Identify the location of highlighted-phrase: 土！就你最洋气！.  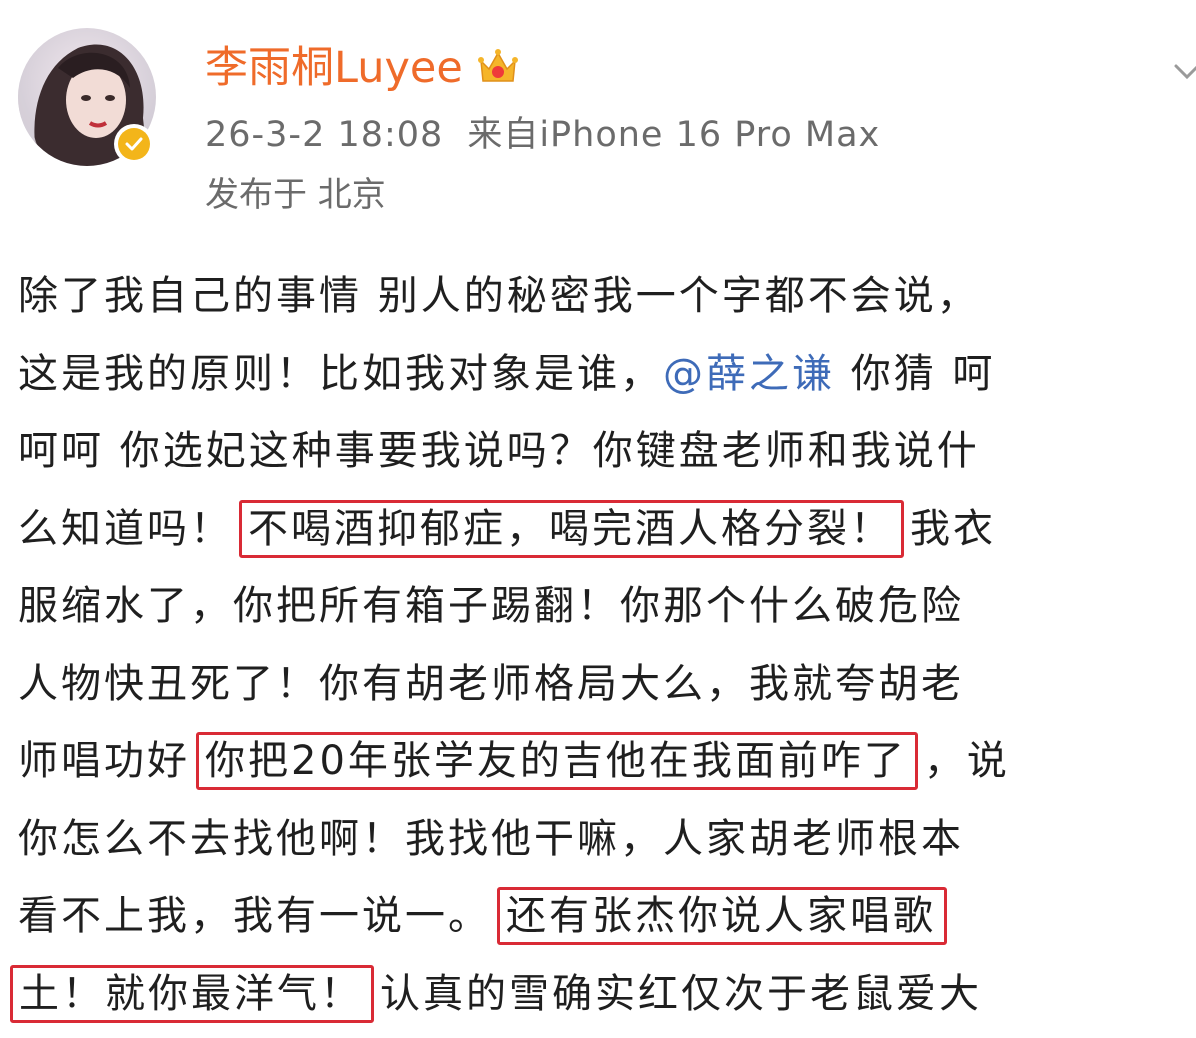
(192, 993).